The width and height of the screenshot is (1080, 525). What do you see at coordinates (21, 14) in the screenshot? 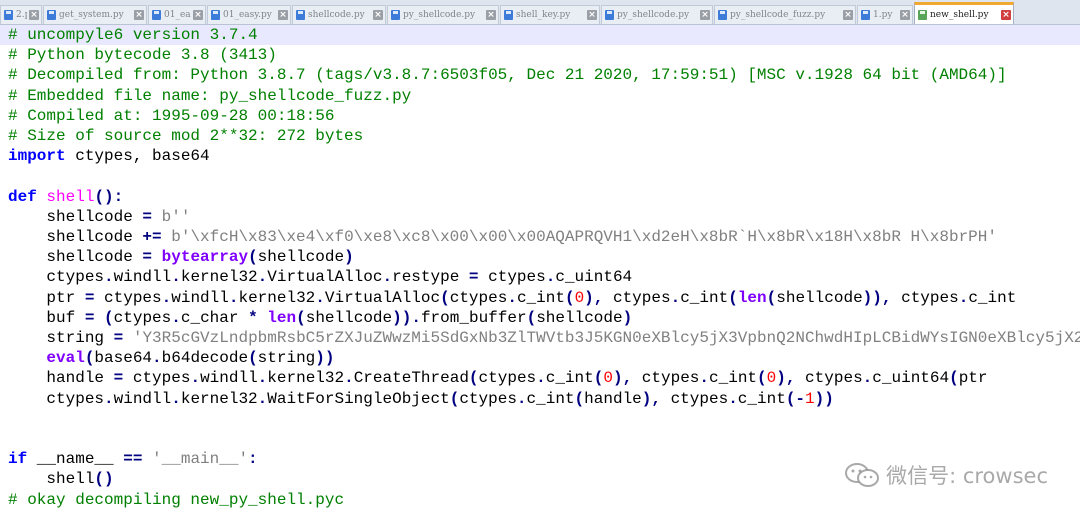
I see `tab-2-py: 2.py×` at bounding box center [21, 14].